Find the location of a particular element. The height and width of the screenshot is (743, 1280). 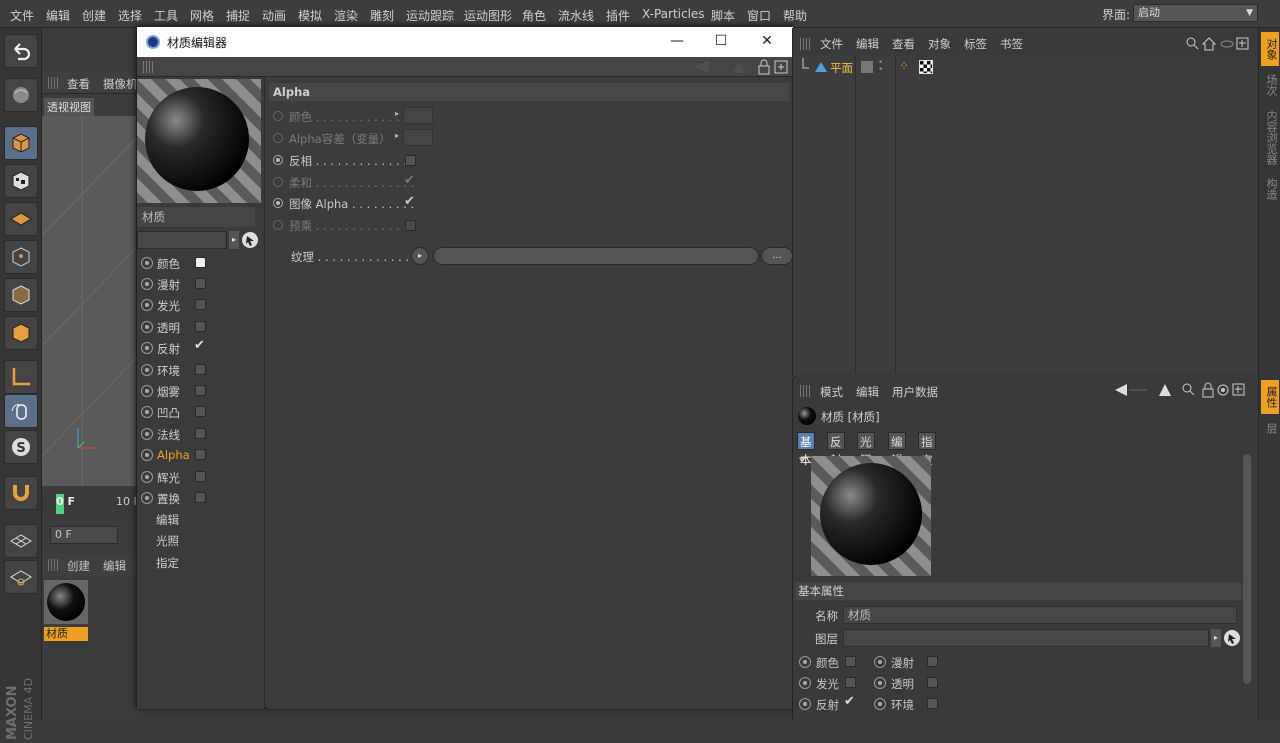

om-menu-objects: 对象 is located at coordinates (939, 44).